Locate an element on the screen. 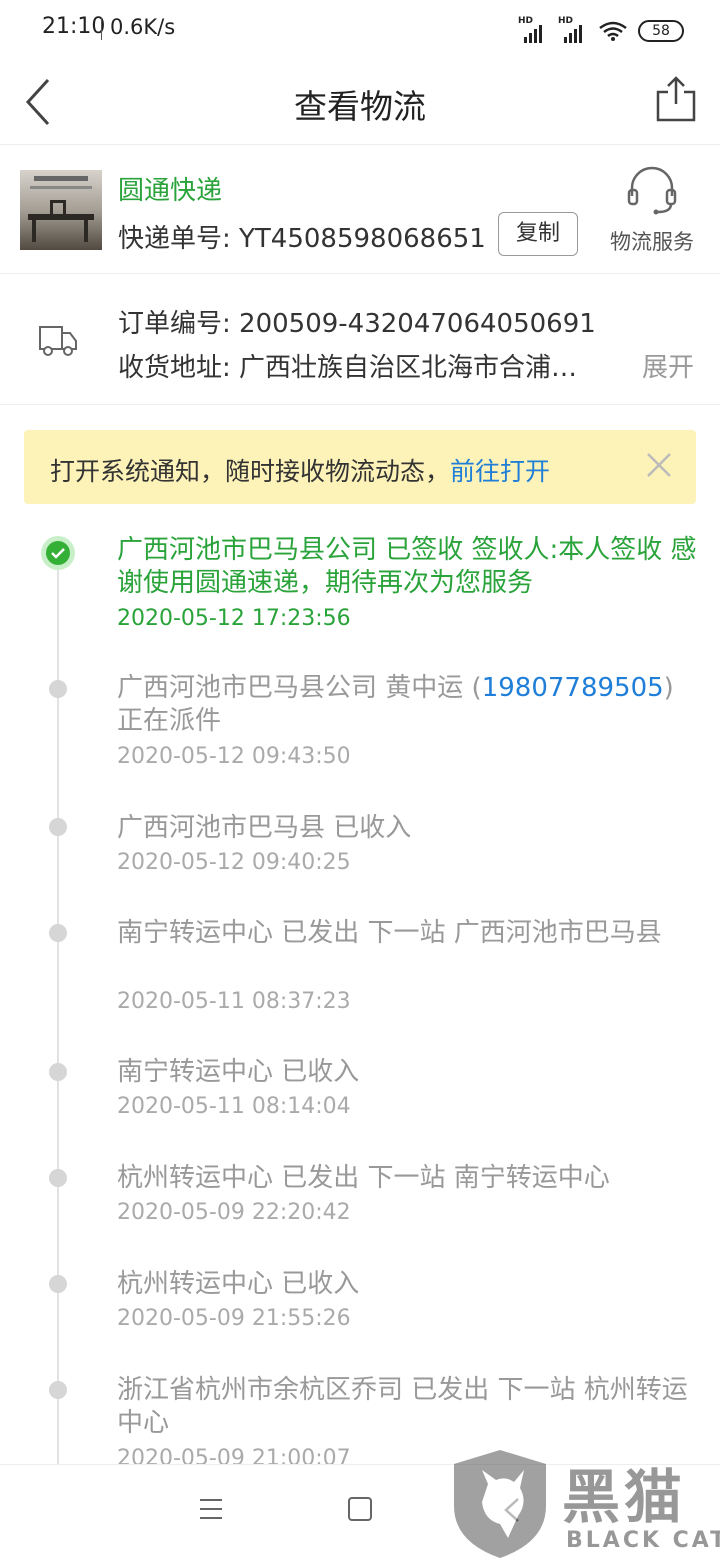 The width and height of the screenshot is (720, 1560). status-time: 21:10 is located at coordinates (74, 26).